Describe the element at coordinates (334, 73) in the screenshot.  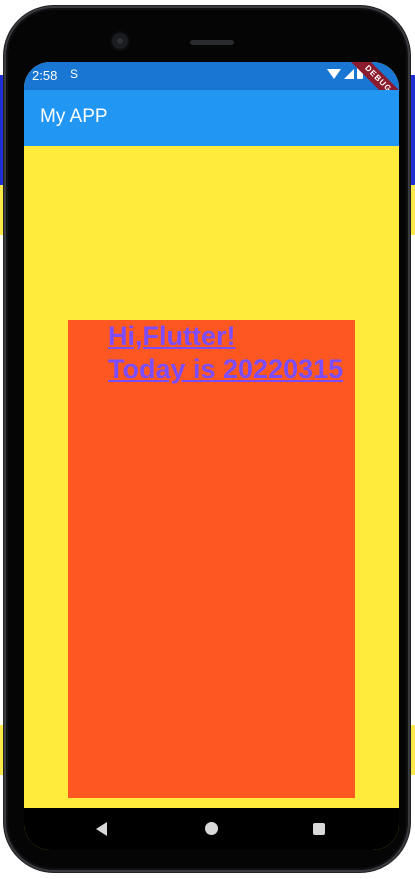
I see `wifi-icon` at that location.